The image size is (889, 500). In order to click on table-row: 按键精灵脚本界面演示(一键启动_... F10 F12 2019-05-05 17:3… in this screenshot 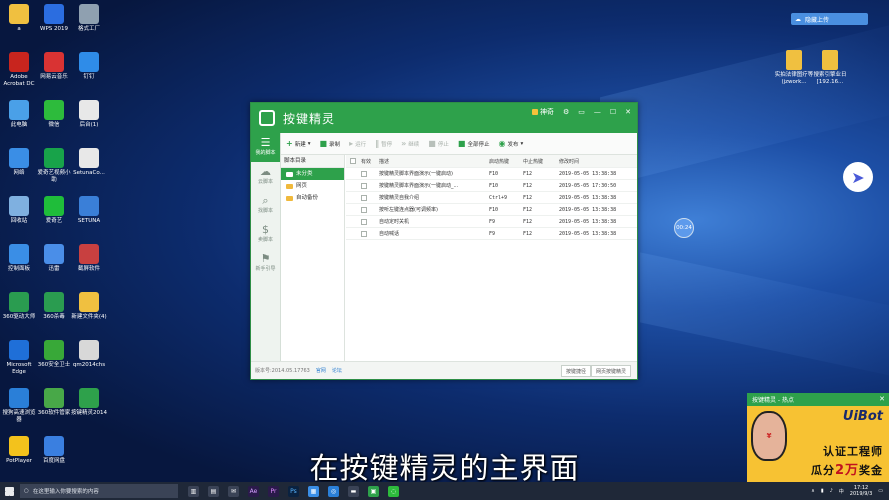, I will do `click(491, 186)`.